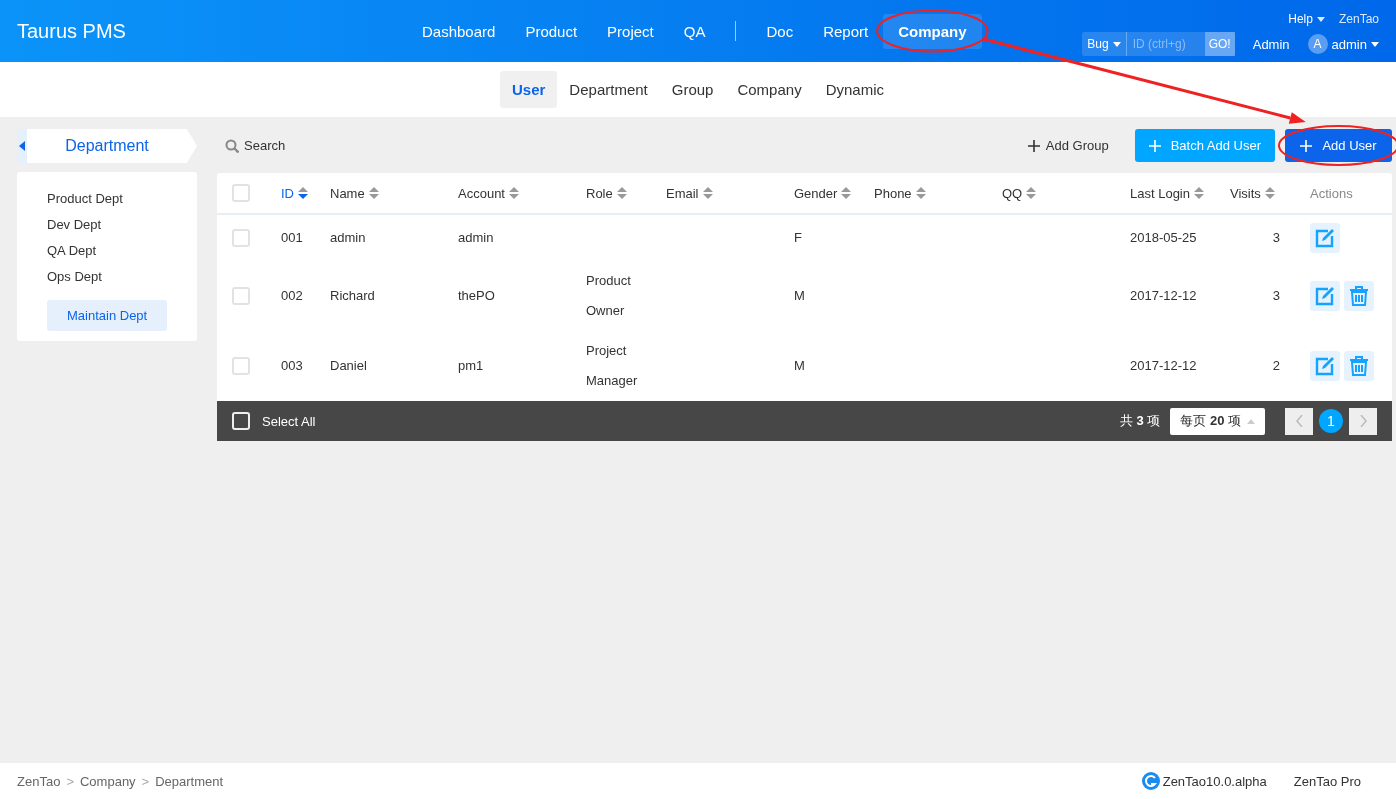 This screenshot has width=1396, height=799. What do you see at coordinates (292, 366) in the screenshot?
I see `table-cell-text: 003` at bounding box center [292, 366].